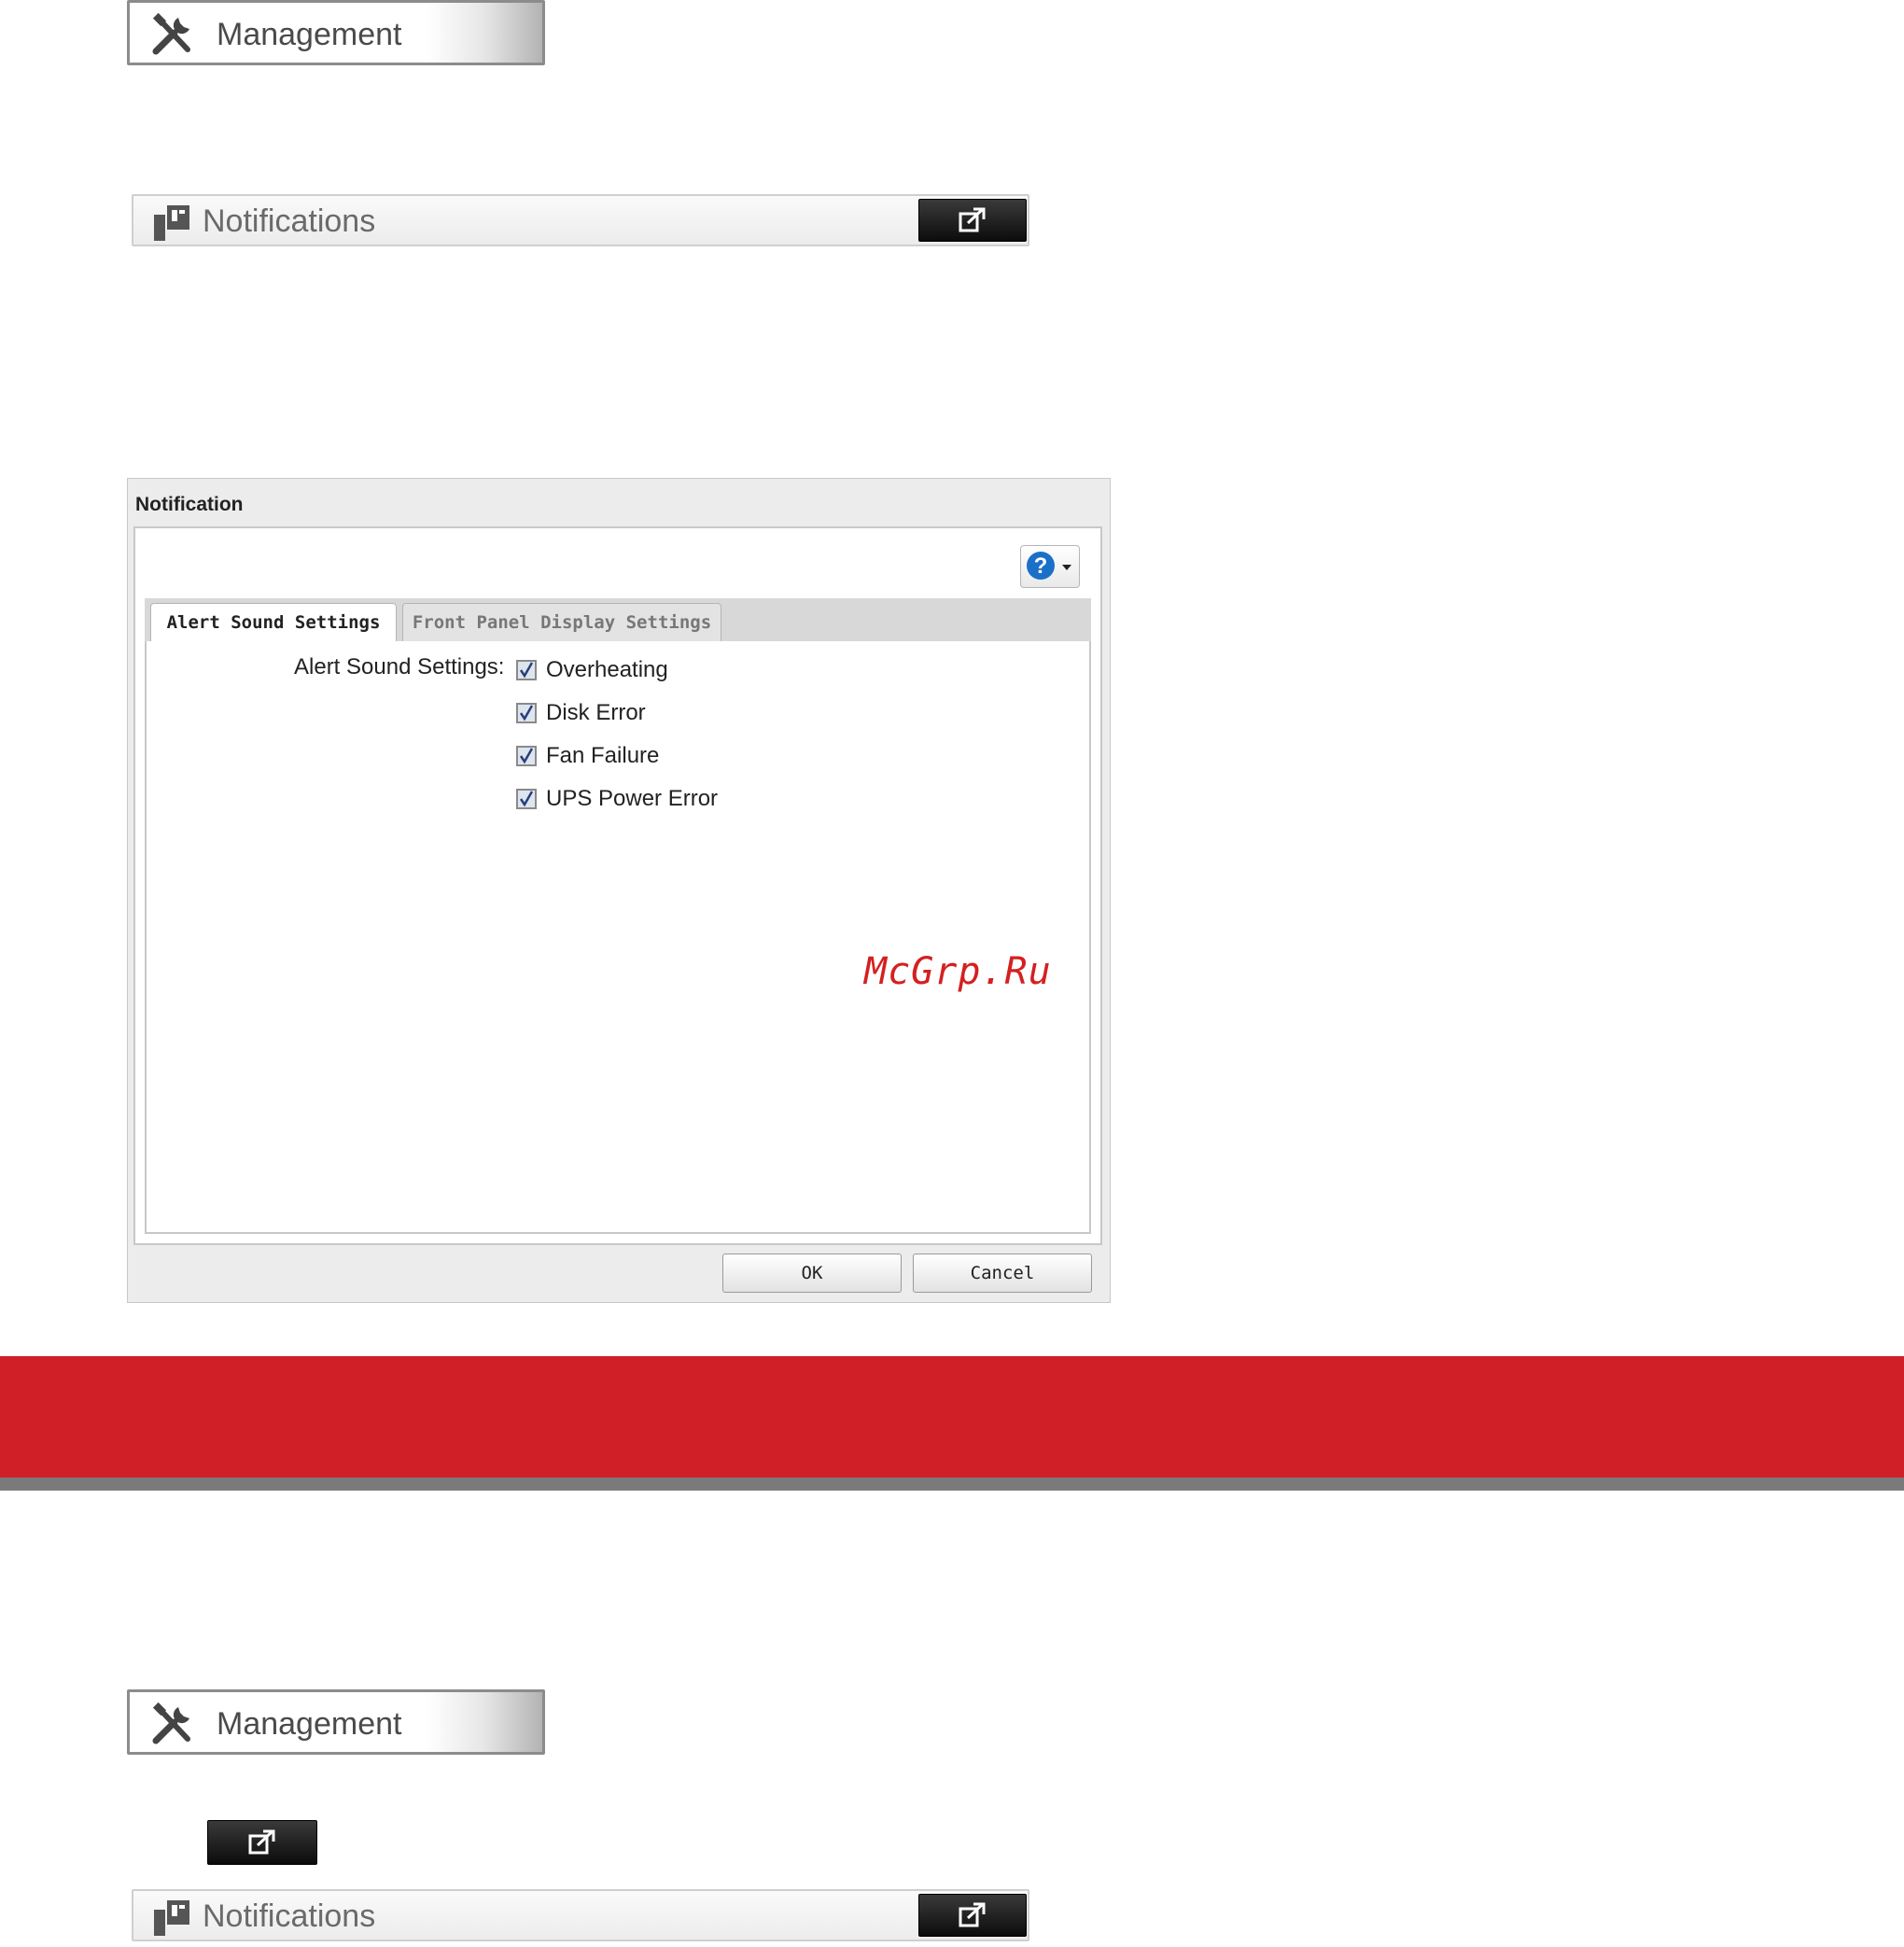  What do you see at coordinates (189, 504) in the screenshot?
I see `dialog-title: Notification` at bounding box center [189, 504].